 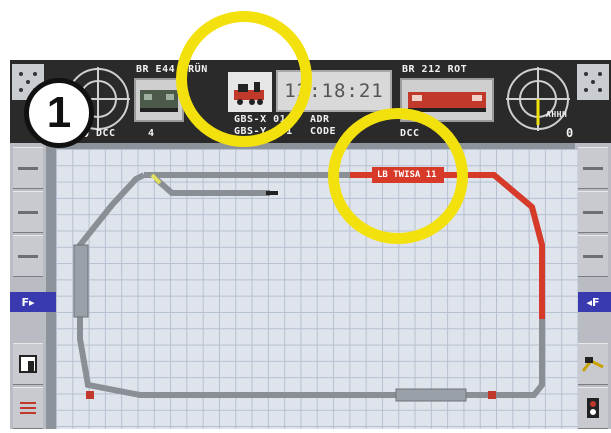 I want to click on layout-icon, so click(x=28, y=364).